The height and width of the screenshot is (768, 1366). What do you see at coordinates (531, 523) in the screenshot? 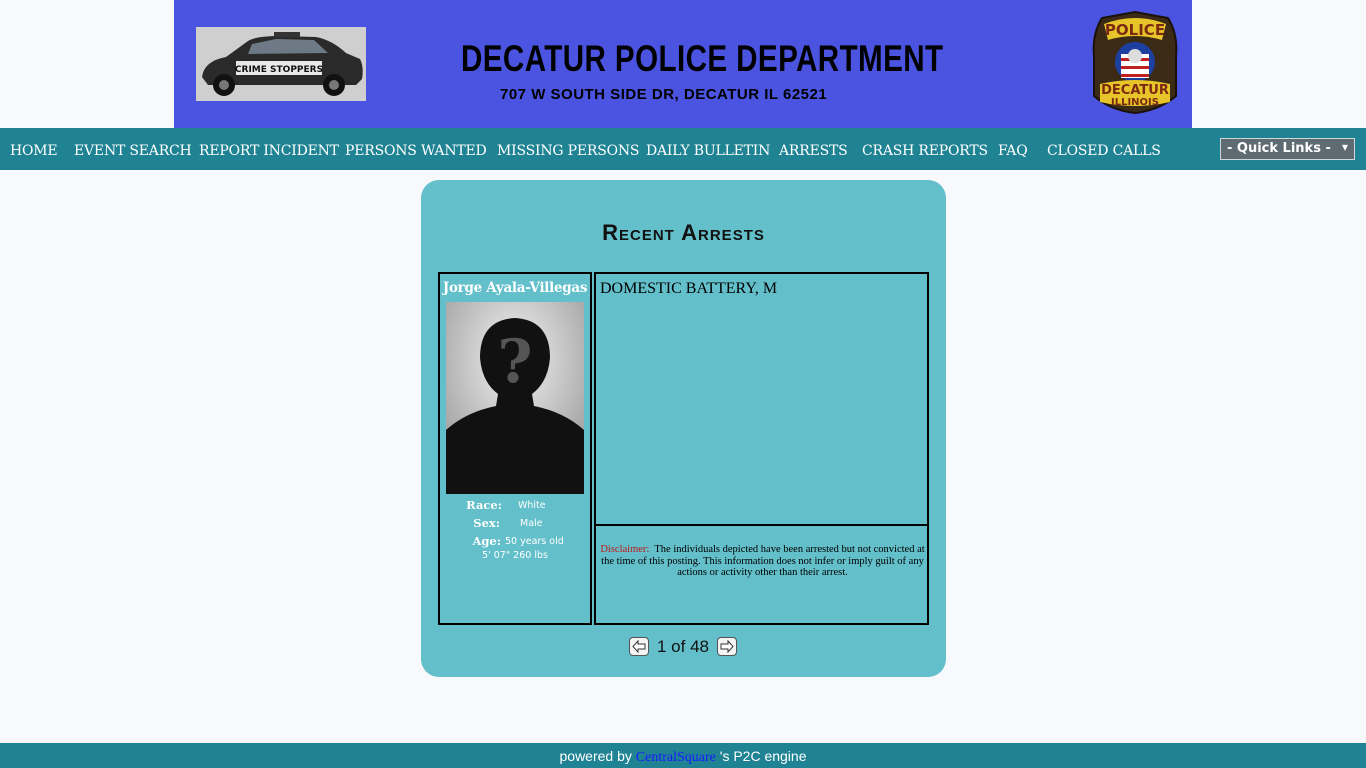
I see `sex-value: Male` at bounding box center [531, 523].